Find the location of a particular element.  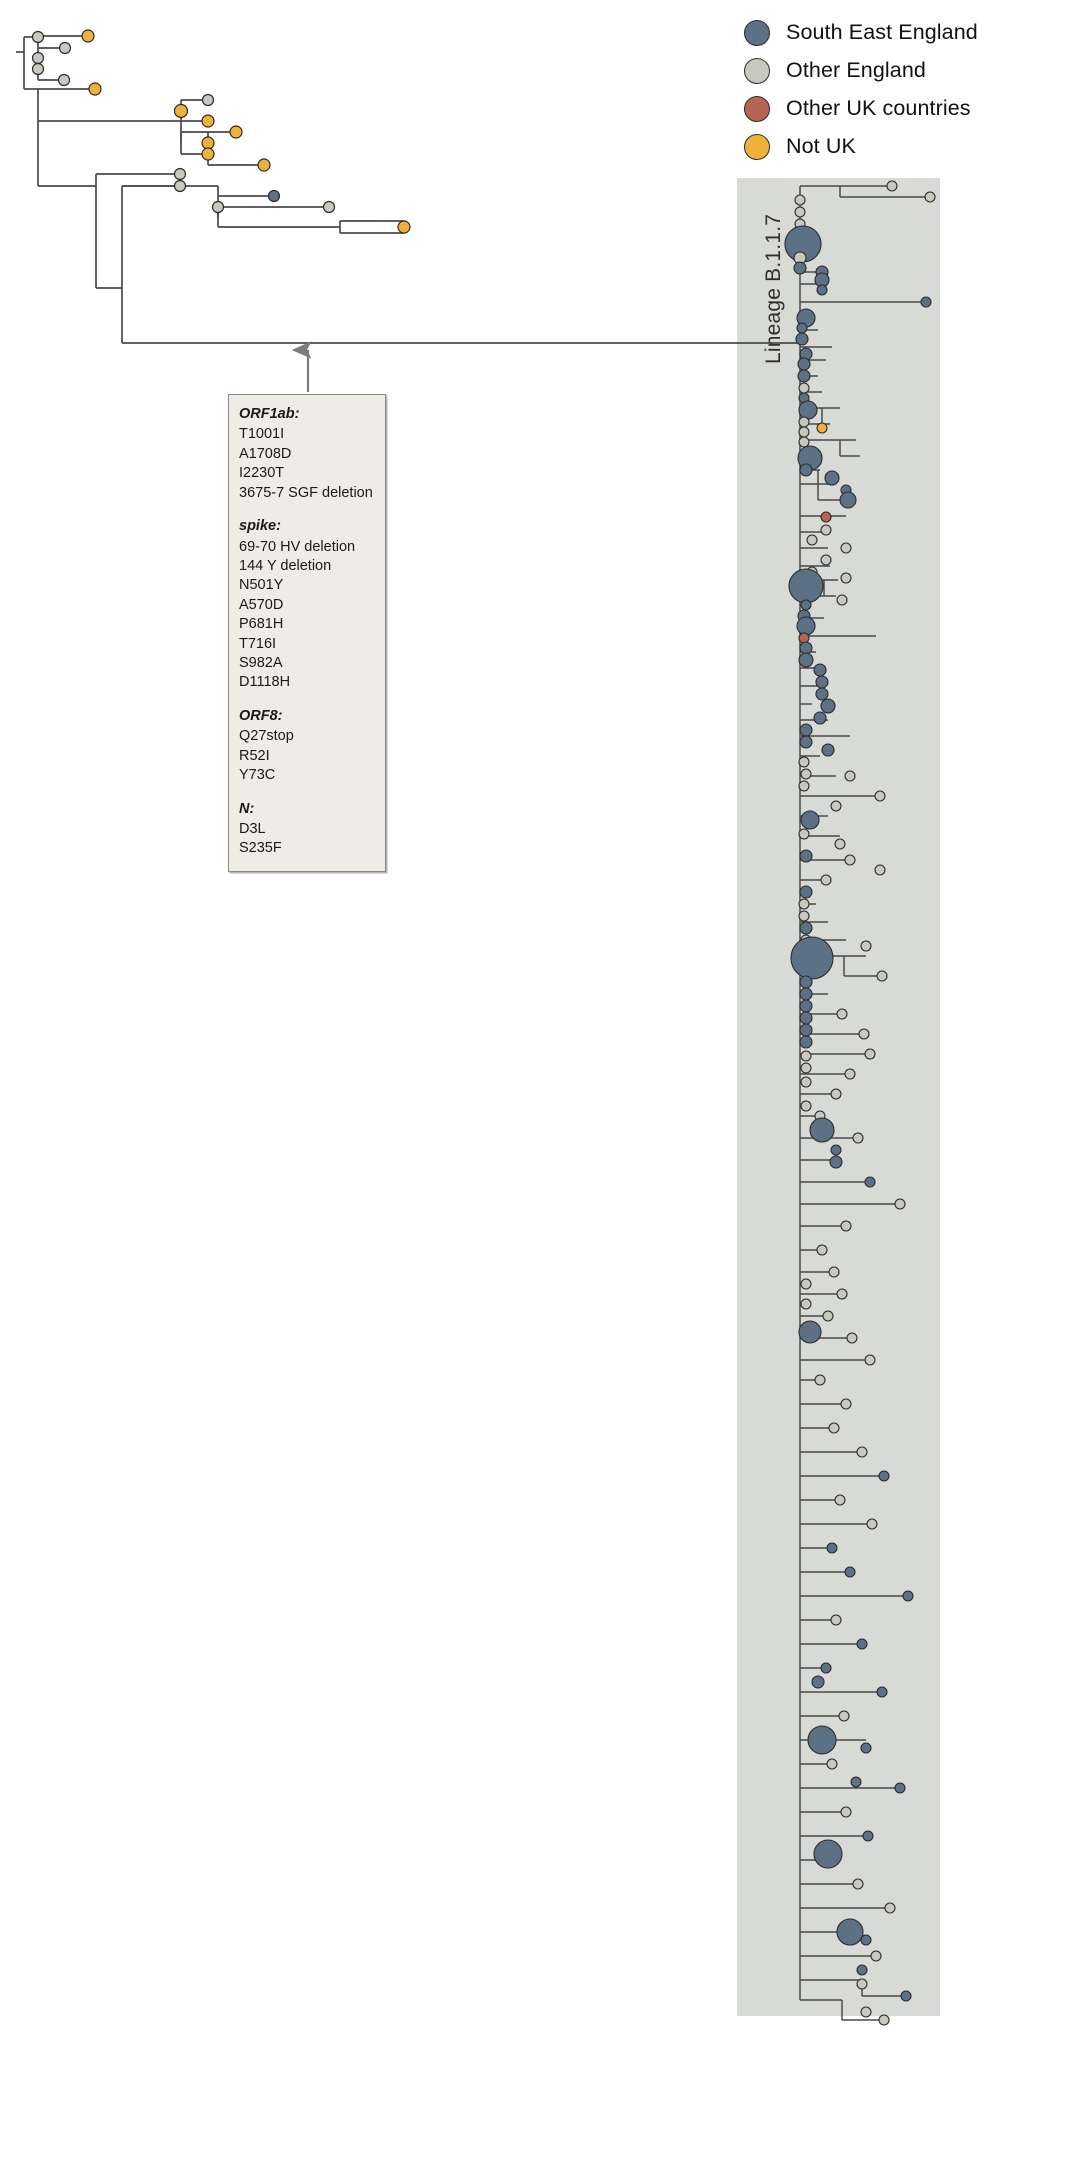

legend-item-other-england: Other England is located at coordinates (909, 71).